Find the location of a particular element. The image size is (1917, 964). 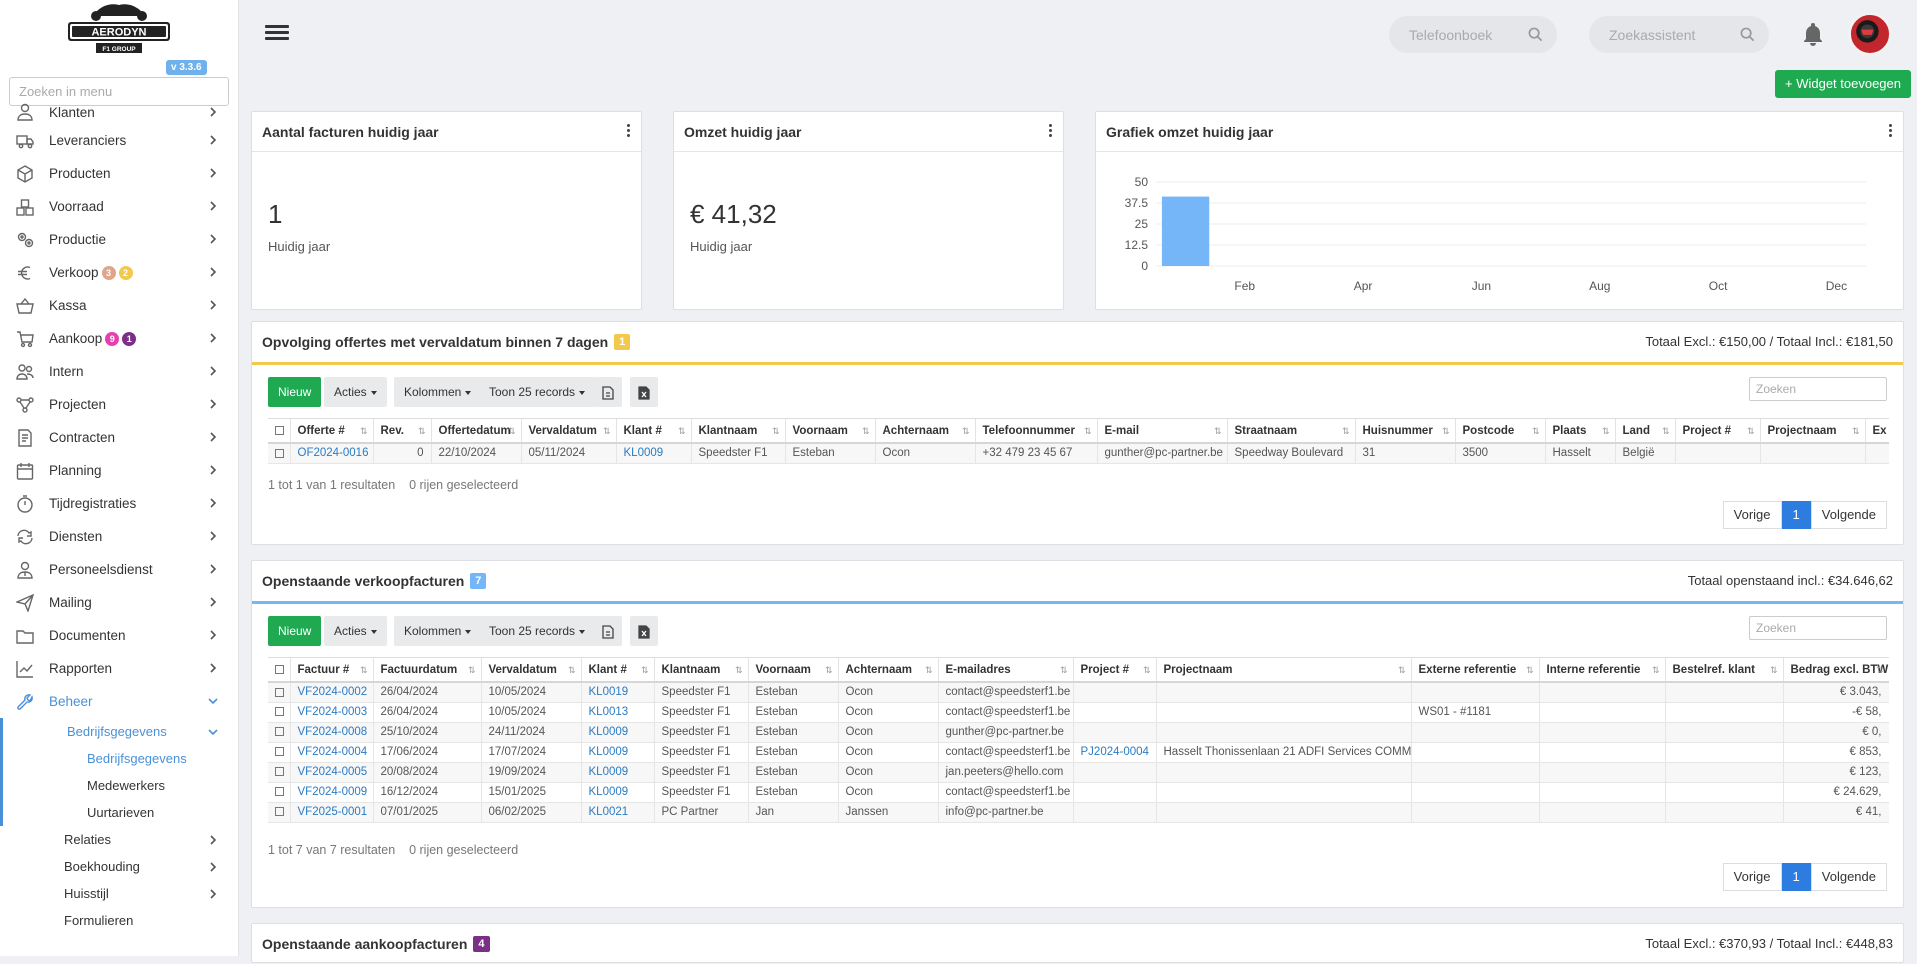

table-cell: VF2024-0002 is located at coordinates (332, 692).